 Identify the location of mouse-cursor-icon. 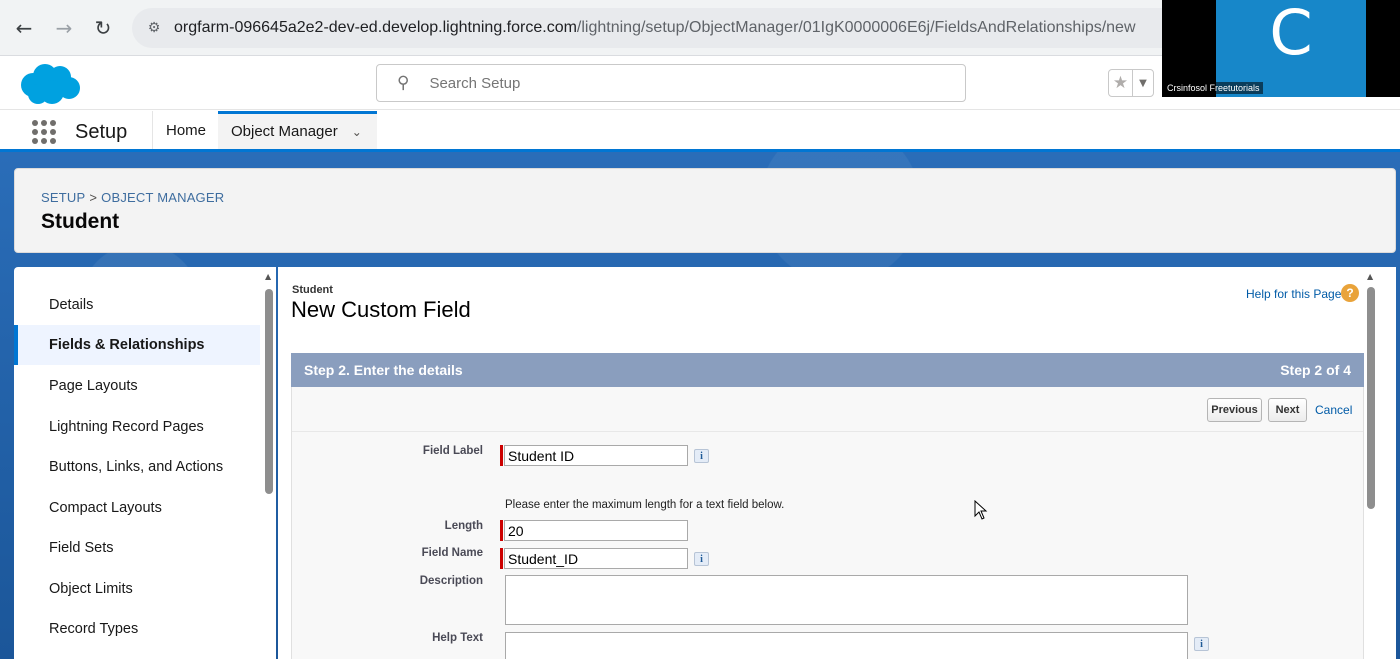
(981, 510).